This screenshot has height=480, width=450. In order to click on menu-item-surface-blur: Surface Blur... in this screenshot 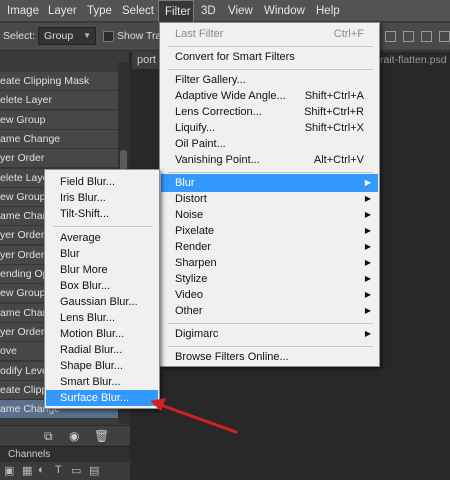, I will do `click(102, 398)`.